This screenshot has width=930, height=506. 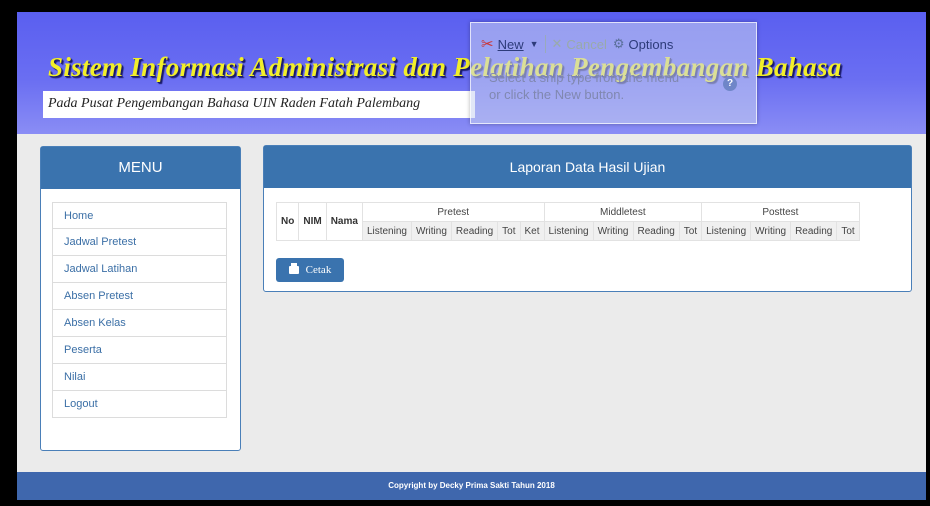 What do you see at coordinates (287, 221) in the screenshot?
I see `col-no-header: No` at bounding box center [287, 221].